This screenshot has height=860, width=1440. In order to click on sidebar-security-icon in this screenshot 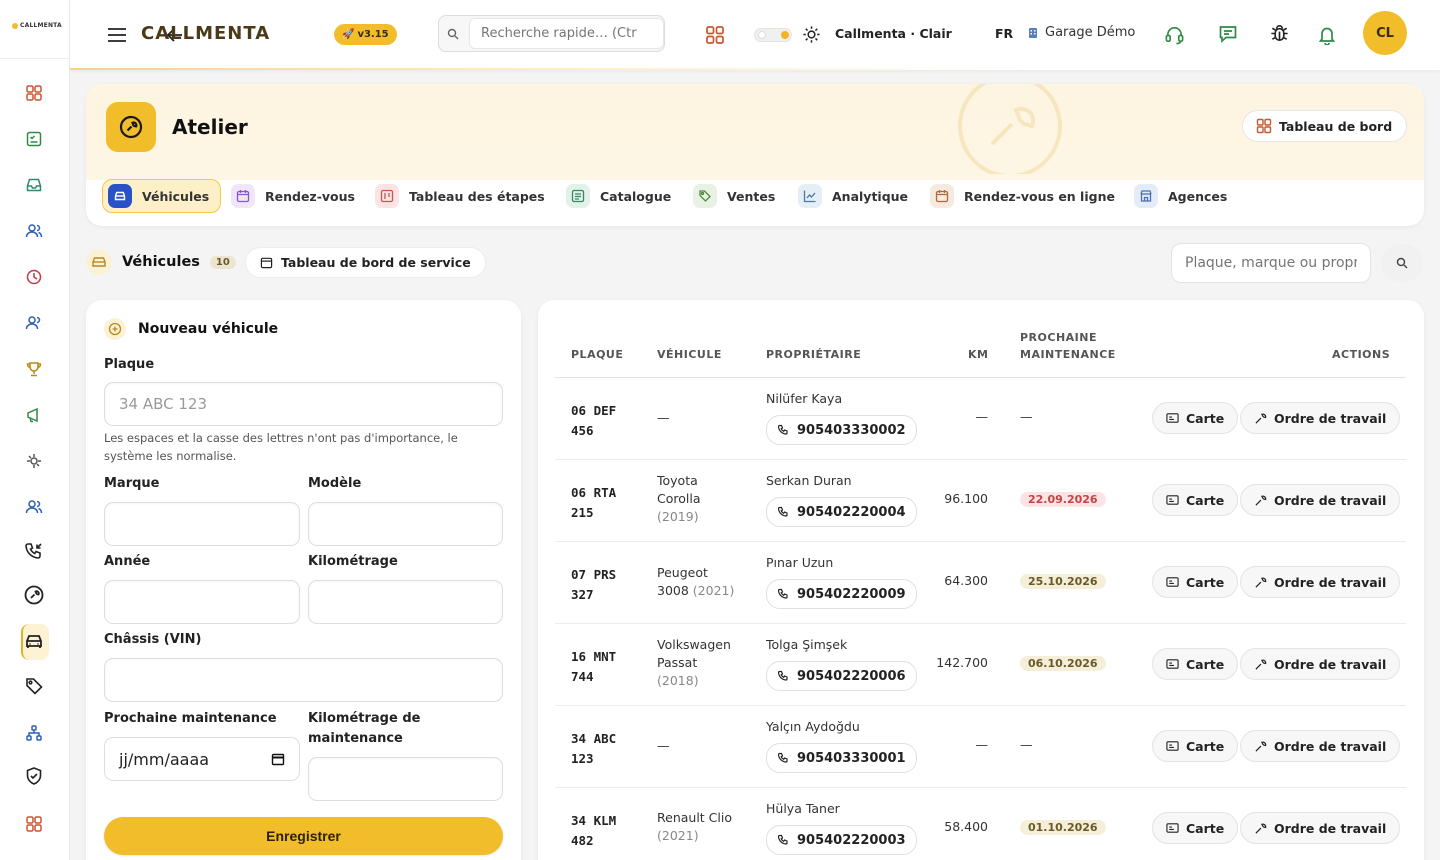, I will do `click(34, 776)`.